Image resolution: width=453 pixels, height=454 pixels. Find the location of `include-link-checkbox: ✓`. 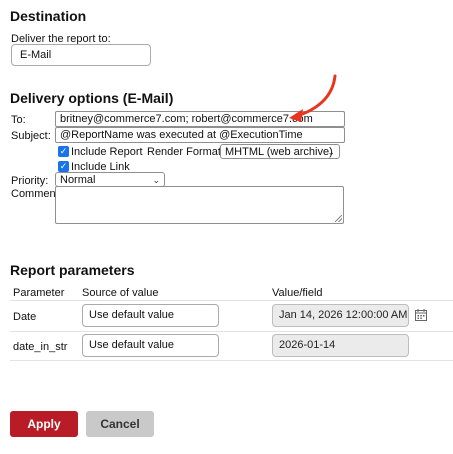

include-link-checkbox: ✓ is located at coordinates (63, 166).